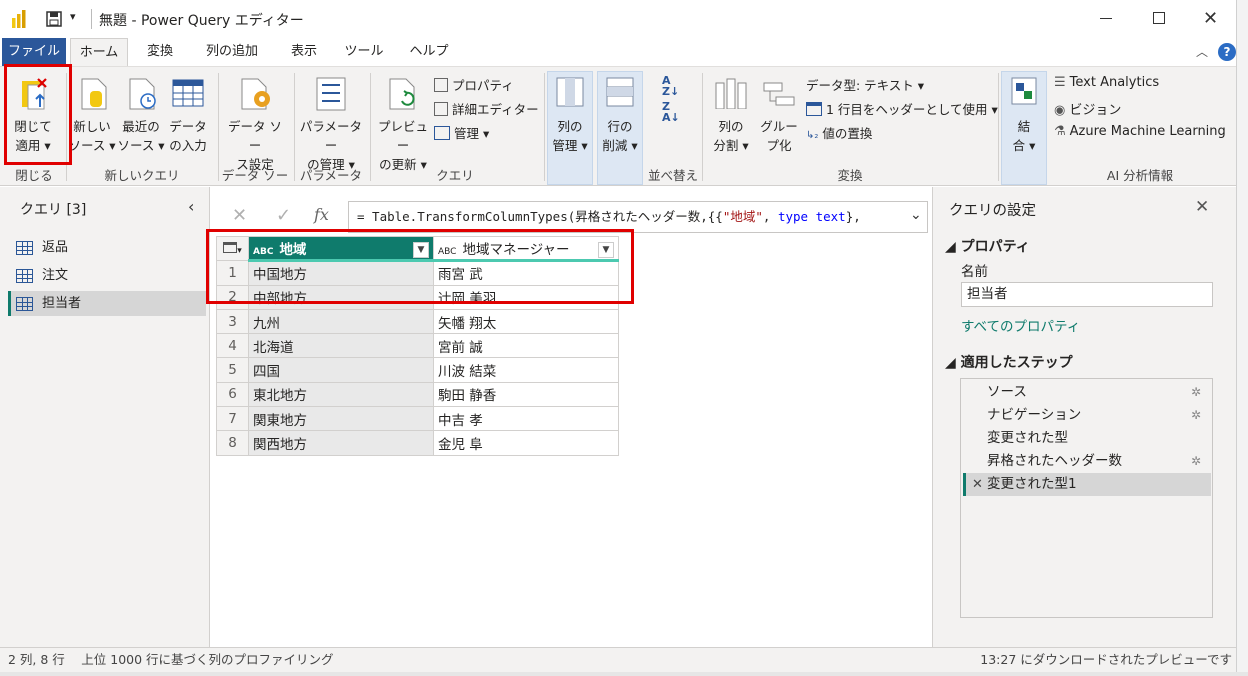  I want to click on enter-data-button: データ の入力, so click(188, 136).